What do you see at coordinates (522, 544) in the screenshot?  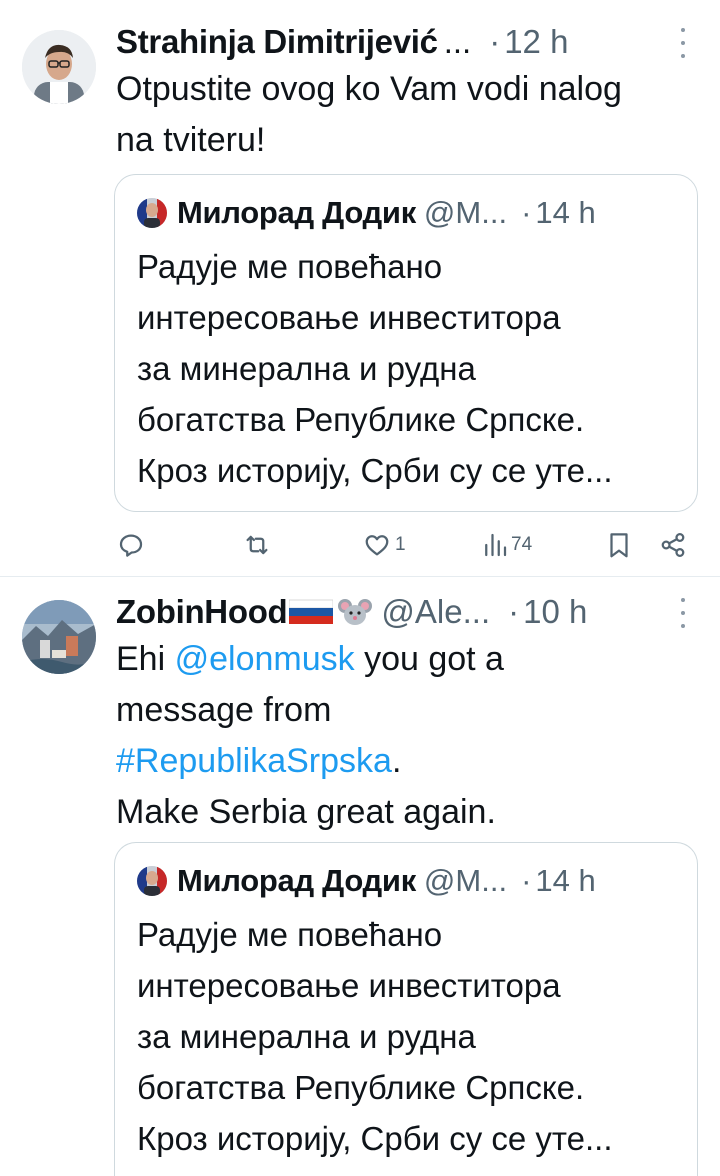 I see `views-count: 74` at bounding box center [522, 544].